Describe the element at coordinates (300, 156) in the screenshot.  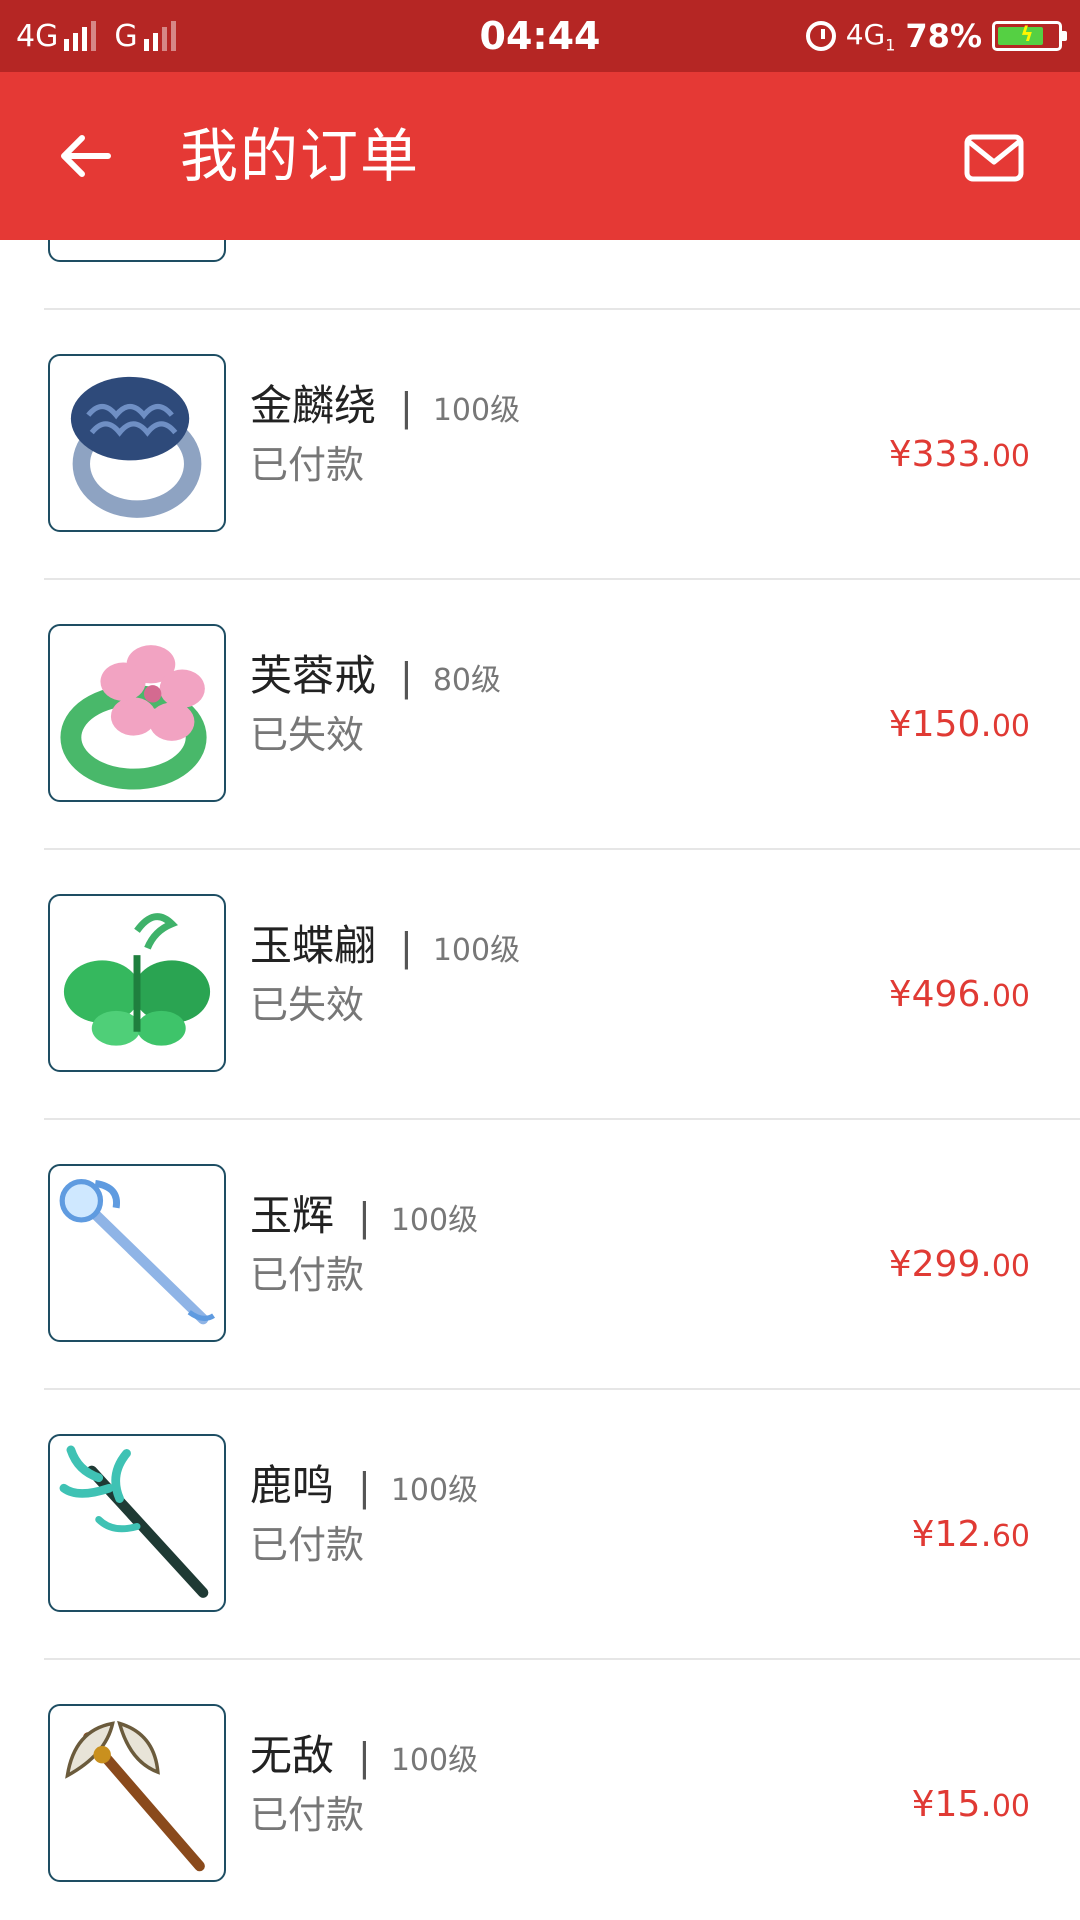
I see `page-title: 我的订单` at that location.